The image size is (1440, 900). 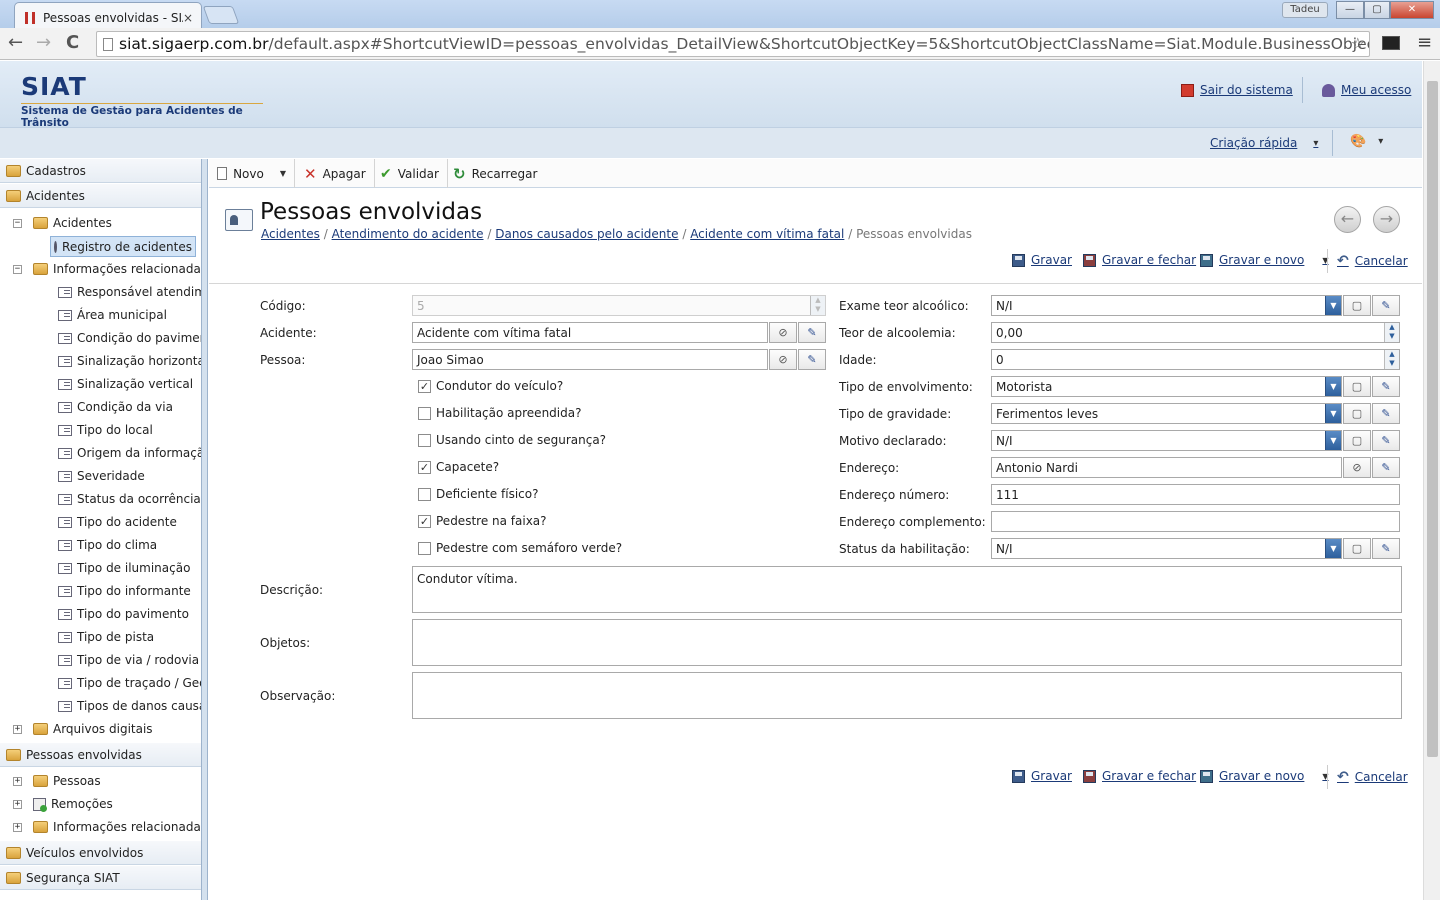 I want to click on browser-tab: Pessoas envolvidas - SIAT ×, so click(x=108, y=15).